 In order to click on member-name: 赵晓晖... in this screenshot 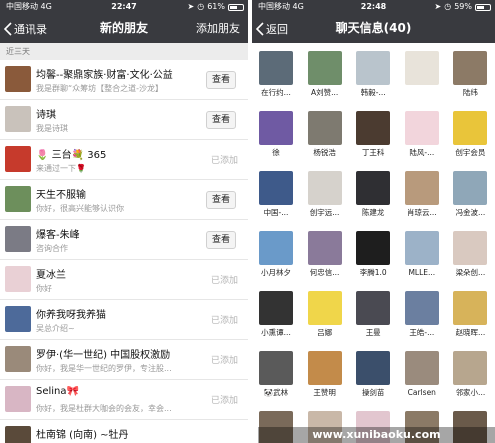, I will do `click(470, 332)`.